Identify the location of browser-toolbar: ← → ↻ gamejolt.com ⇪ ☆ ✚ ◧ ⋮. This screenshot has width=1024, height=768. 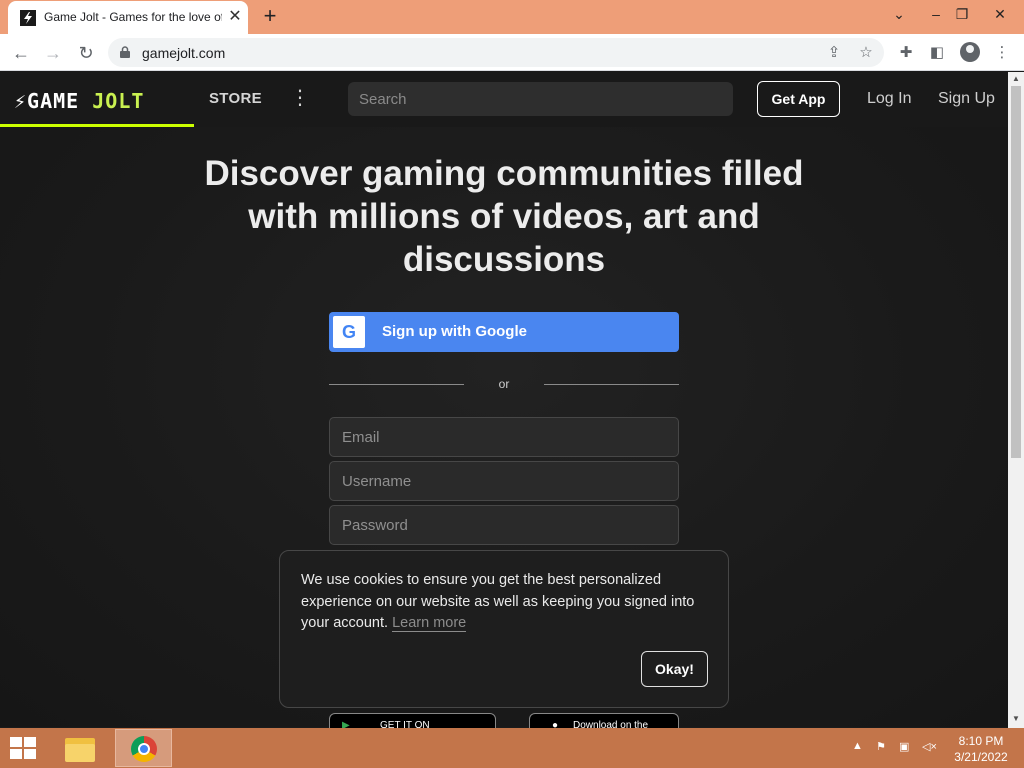
(512, 52).